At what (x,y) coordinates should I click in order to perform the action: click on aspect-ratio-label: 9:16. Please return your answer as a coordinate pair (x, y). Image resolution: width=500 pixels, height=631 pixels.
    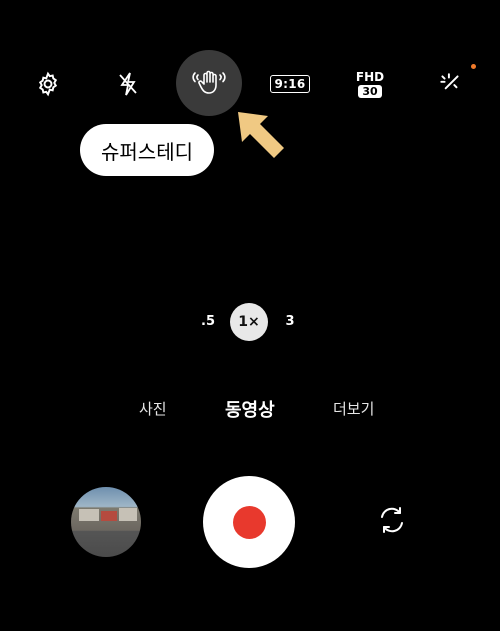
    Looking at the image, I should click on (290, 84).